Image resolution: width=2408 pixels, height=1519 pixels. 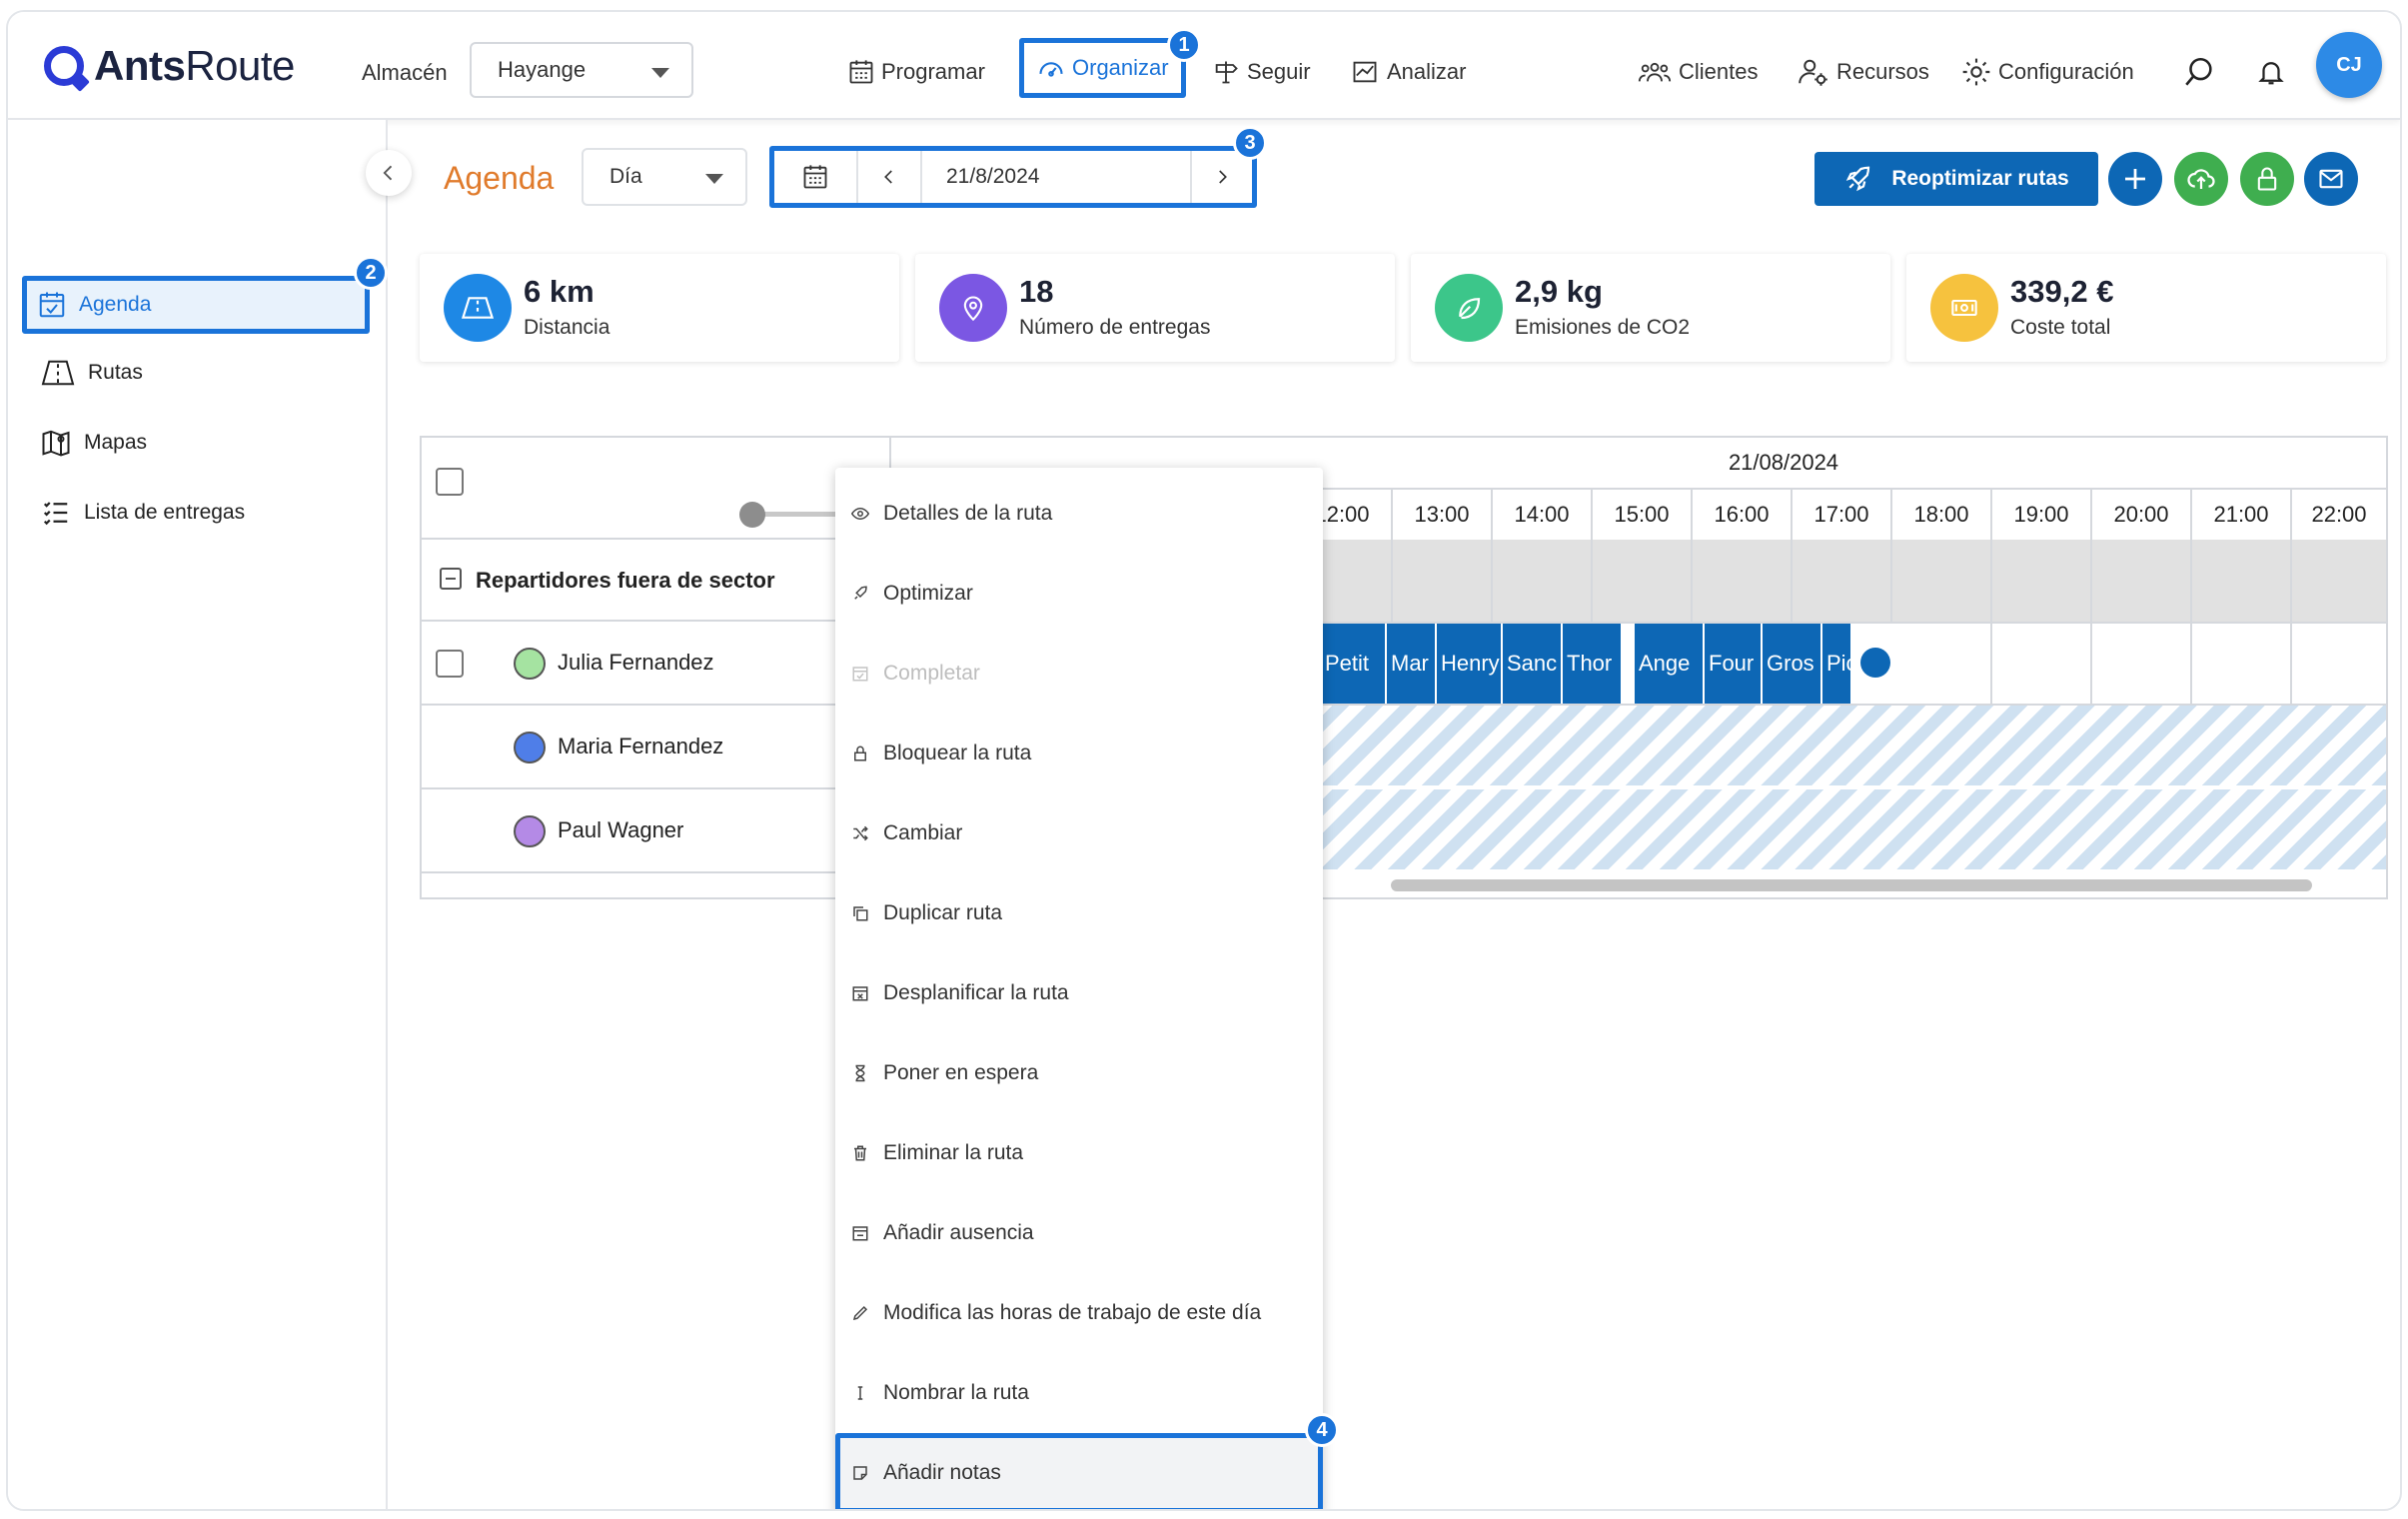 I want to click on calendar-grid-icon, so click(x=861, y=72).